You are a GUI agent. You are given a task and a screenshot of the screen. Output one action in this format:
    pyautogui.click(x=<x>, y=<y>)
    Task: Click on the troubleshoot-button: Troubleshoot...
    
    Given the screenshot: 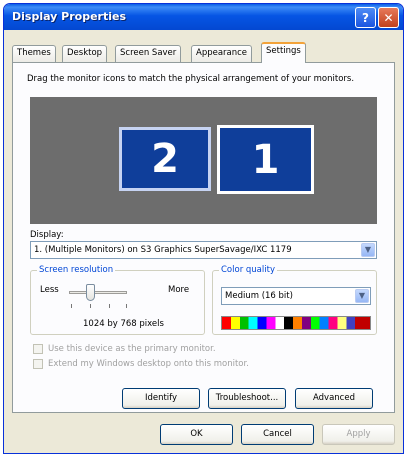 What is the action you would take?
    pyautogui.click(x=247, y=398)
    